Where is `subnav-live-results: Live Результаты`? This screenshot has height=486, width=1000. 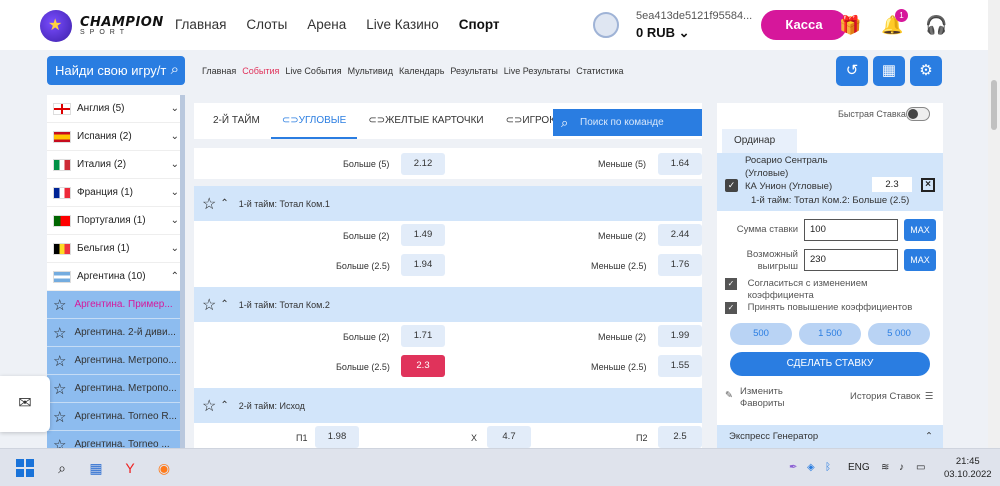
subnav-live-results: Live Результаты is located at coordinates (537, 71).